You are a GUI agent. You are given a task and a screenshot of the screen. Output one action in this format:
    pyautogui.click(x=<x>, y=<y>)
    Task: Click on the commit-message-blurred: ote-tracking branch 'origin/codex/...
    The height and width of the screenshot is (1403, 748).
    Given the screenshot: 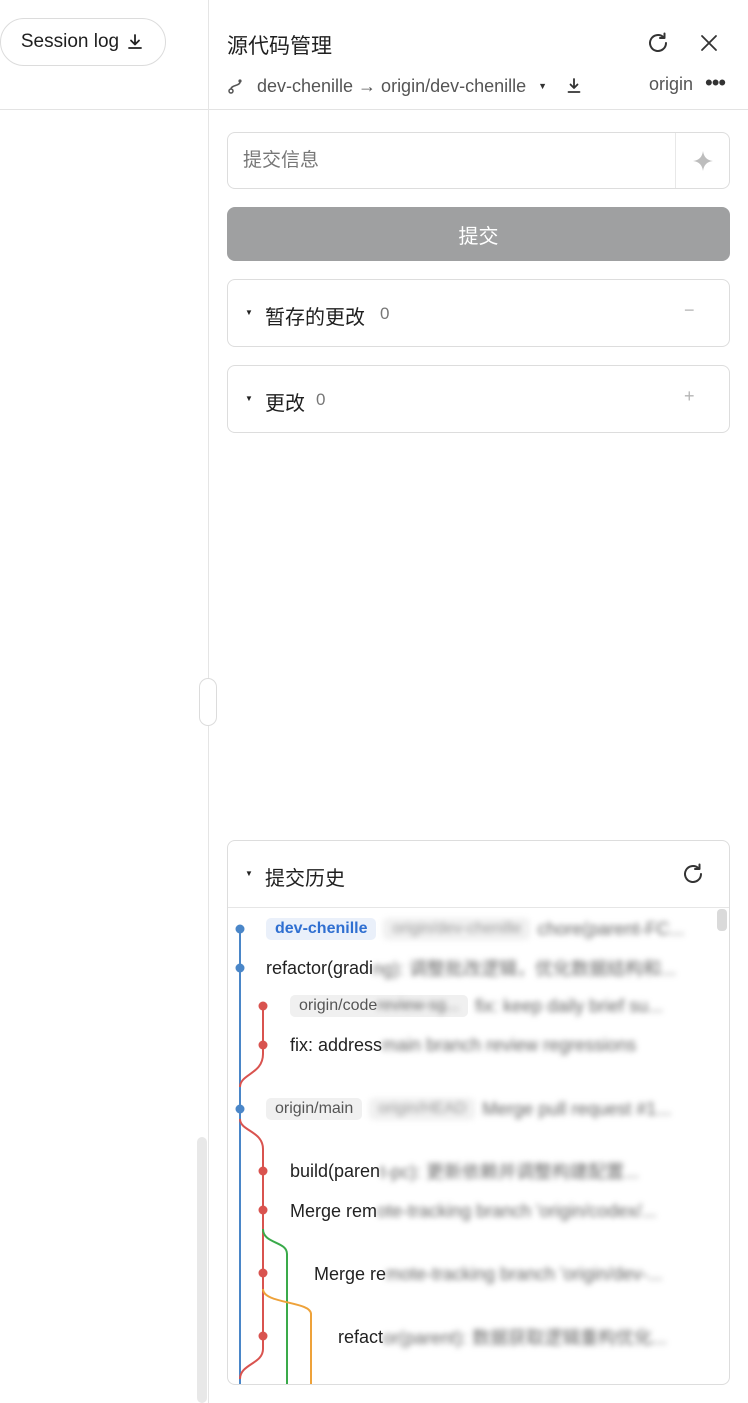 What is the action you would take?
    pyautogui.click(x=517, y=1210)
    